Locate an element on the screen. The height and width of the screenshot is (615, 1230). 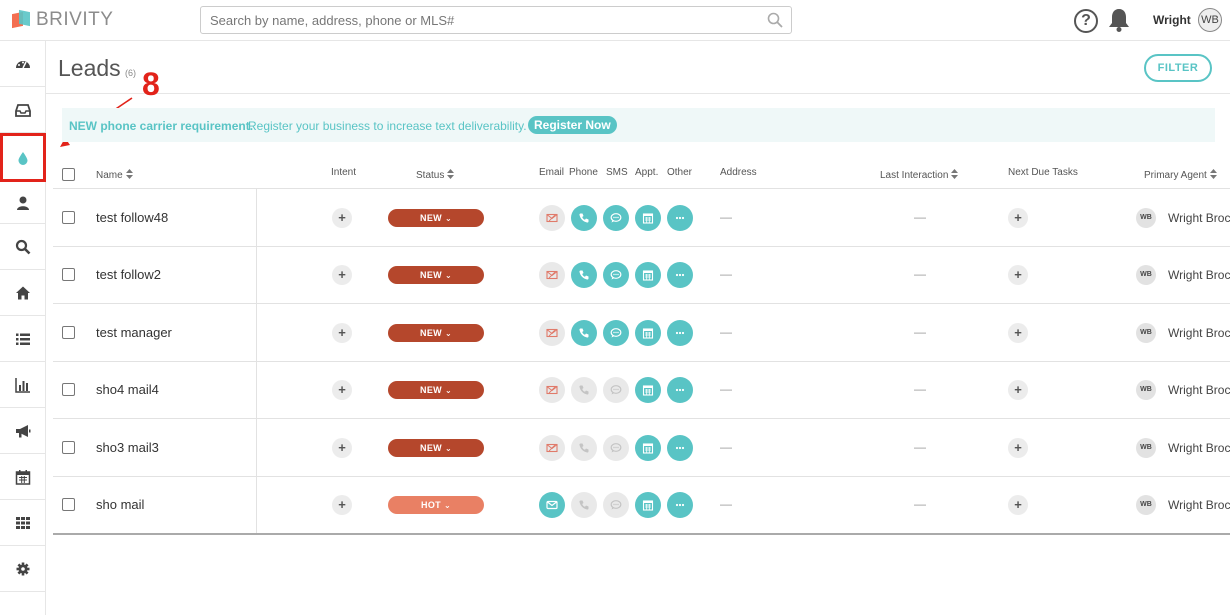
sidebar-item-apps is located at coordinates (23, 523).